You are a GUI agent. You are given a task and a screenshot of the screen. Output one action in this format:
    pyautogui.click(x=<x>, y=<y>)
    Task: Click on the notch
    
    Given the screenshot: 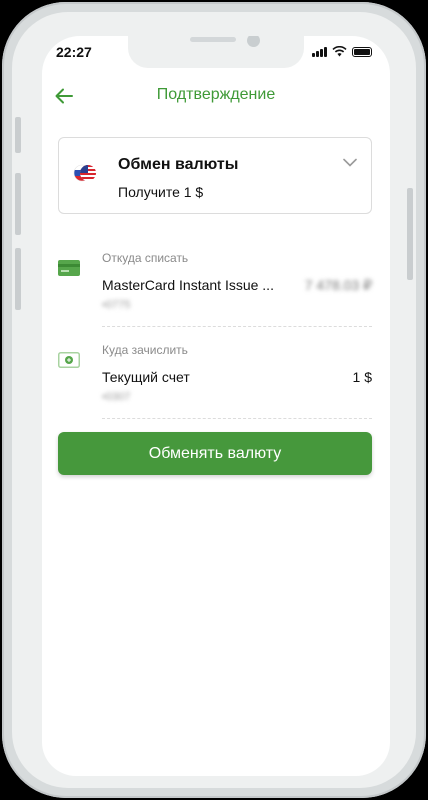 What is the action you would take?
    pyautogui.click(x=216, y=52)
    